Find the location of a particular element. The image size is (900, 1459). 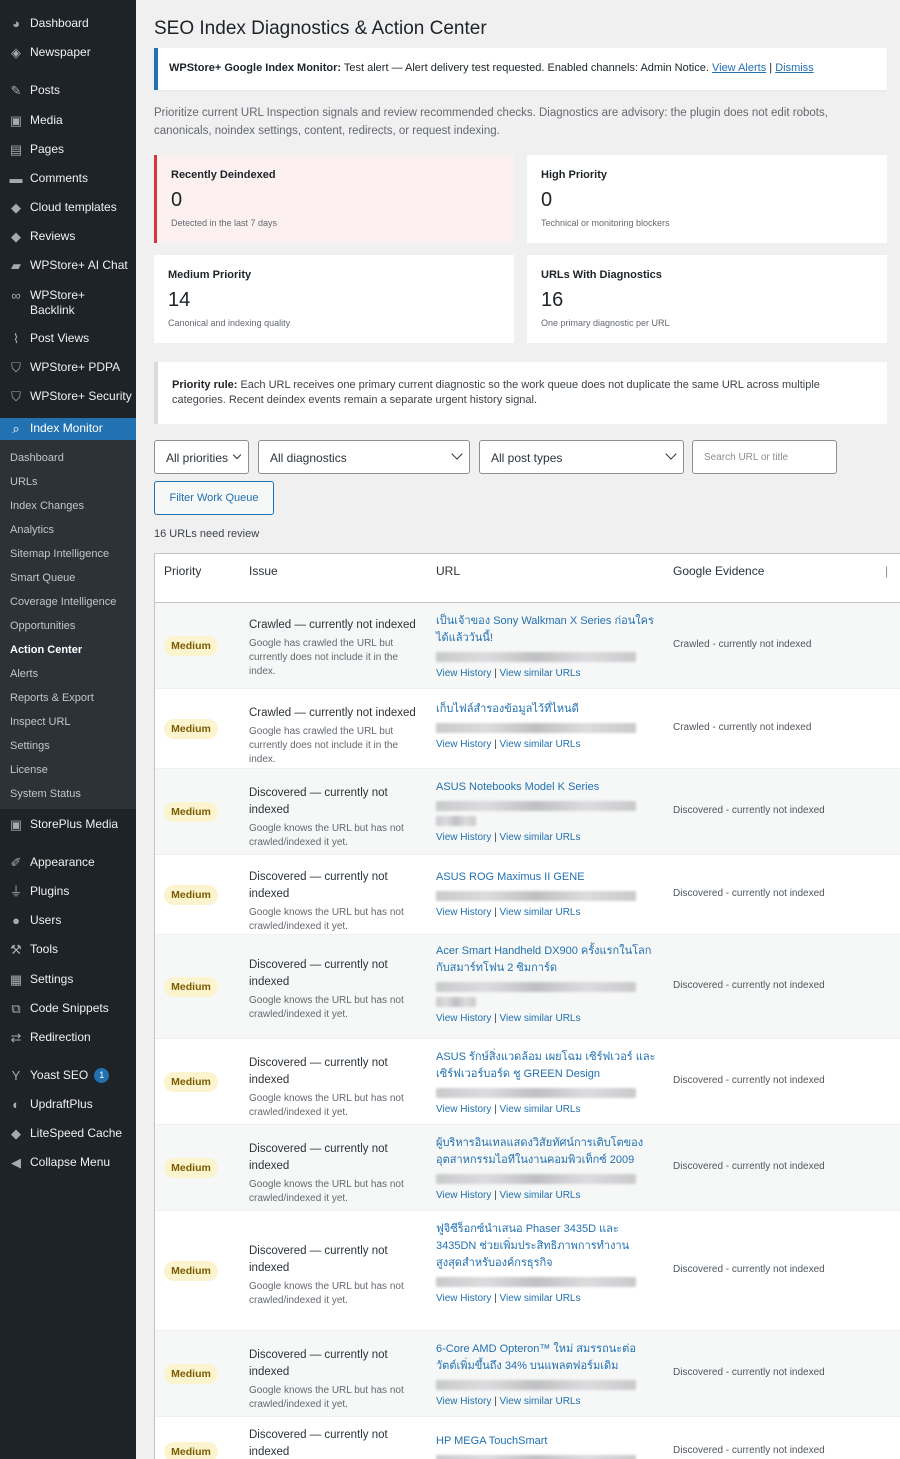

submenu-item-index-changes: Index Changes is located at coordinates (47, 506).